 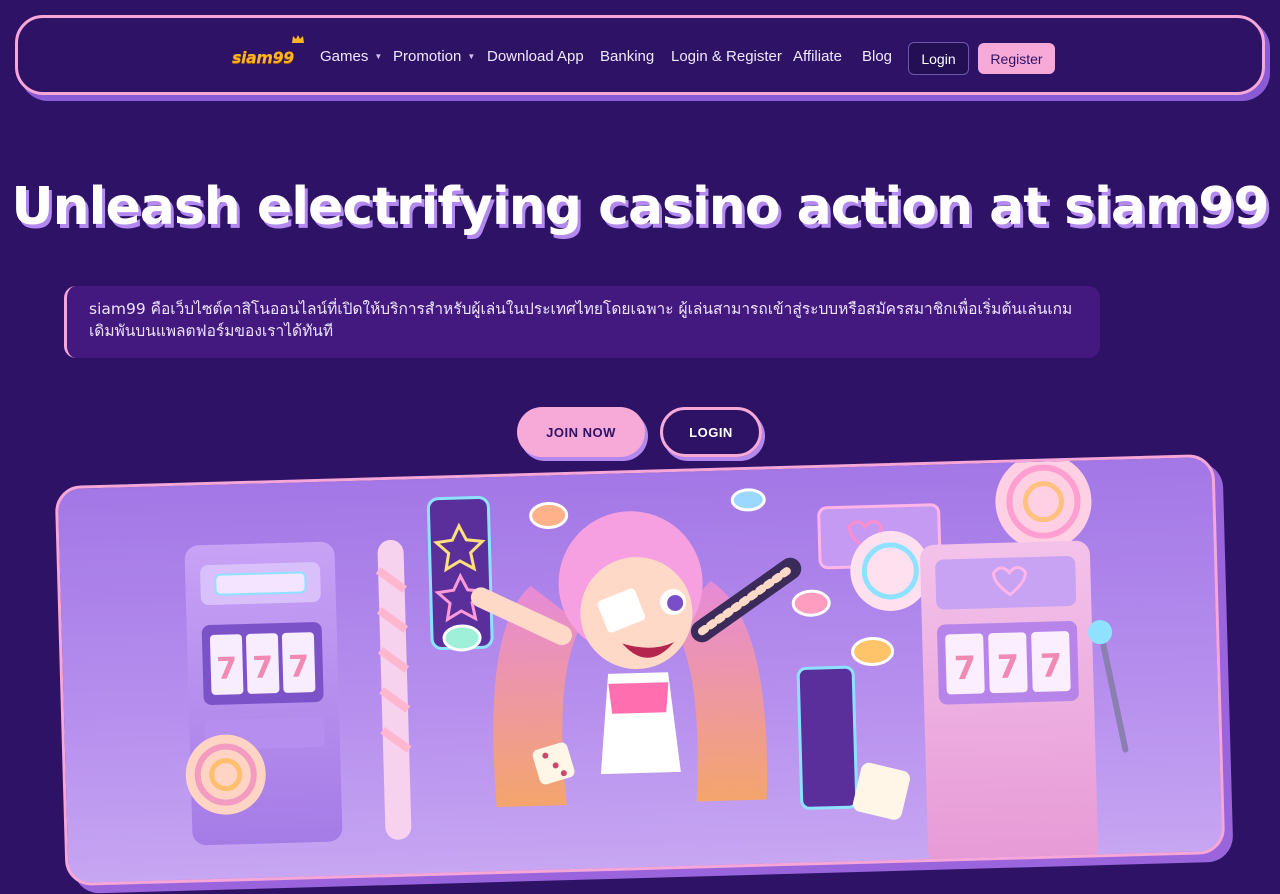 I want to click on reel-right-2: 7, so click(x=1007, y=666).